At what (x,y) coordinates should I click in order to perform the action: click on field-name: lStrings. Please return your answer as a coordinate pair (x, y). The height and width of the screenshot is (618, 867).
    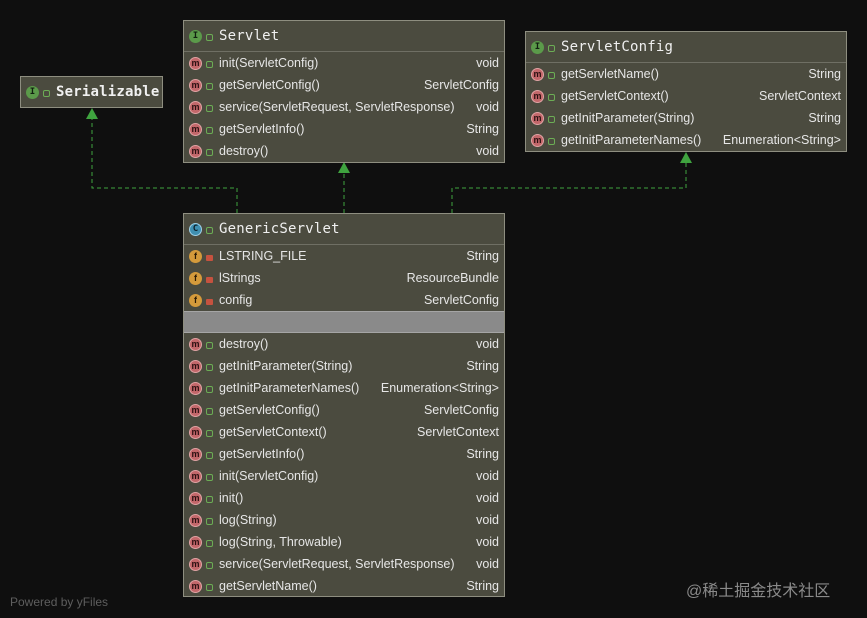
    Looking at the image, I should click on (240, 278).